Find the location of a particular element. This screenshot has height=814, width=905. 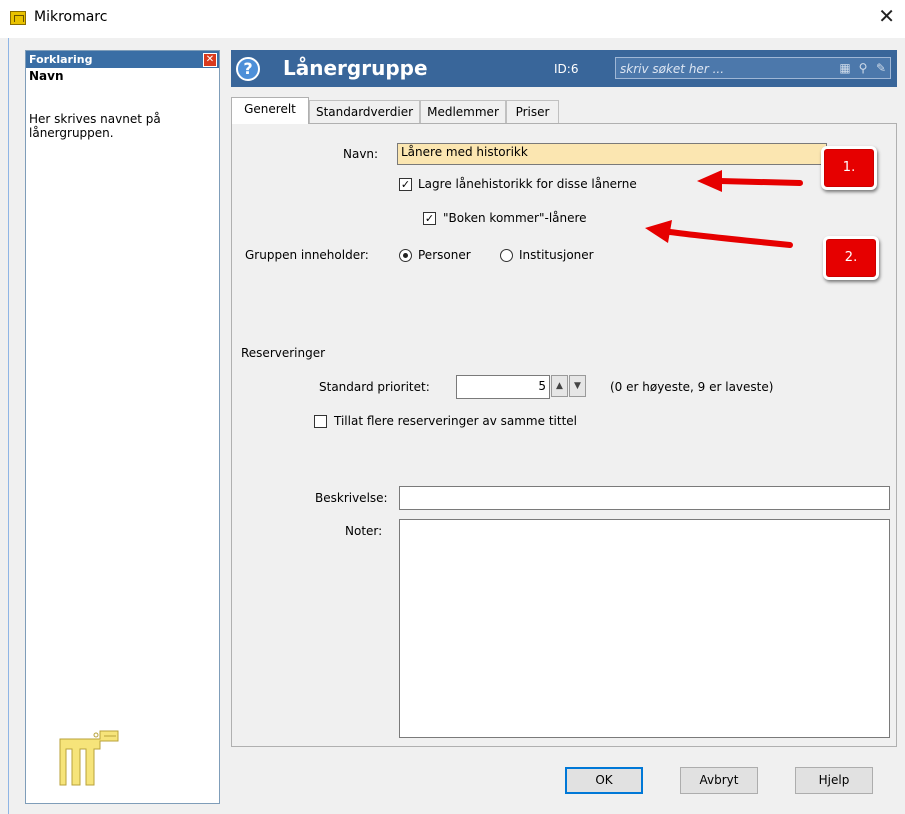

callout-2: 2. is located at coordinates (851, 258).